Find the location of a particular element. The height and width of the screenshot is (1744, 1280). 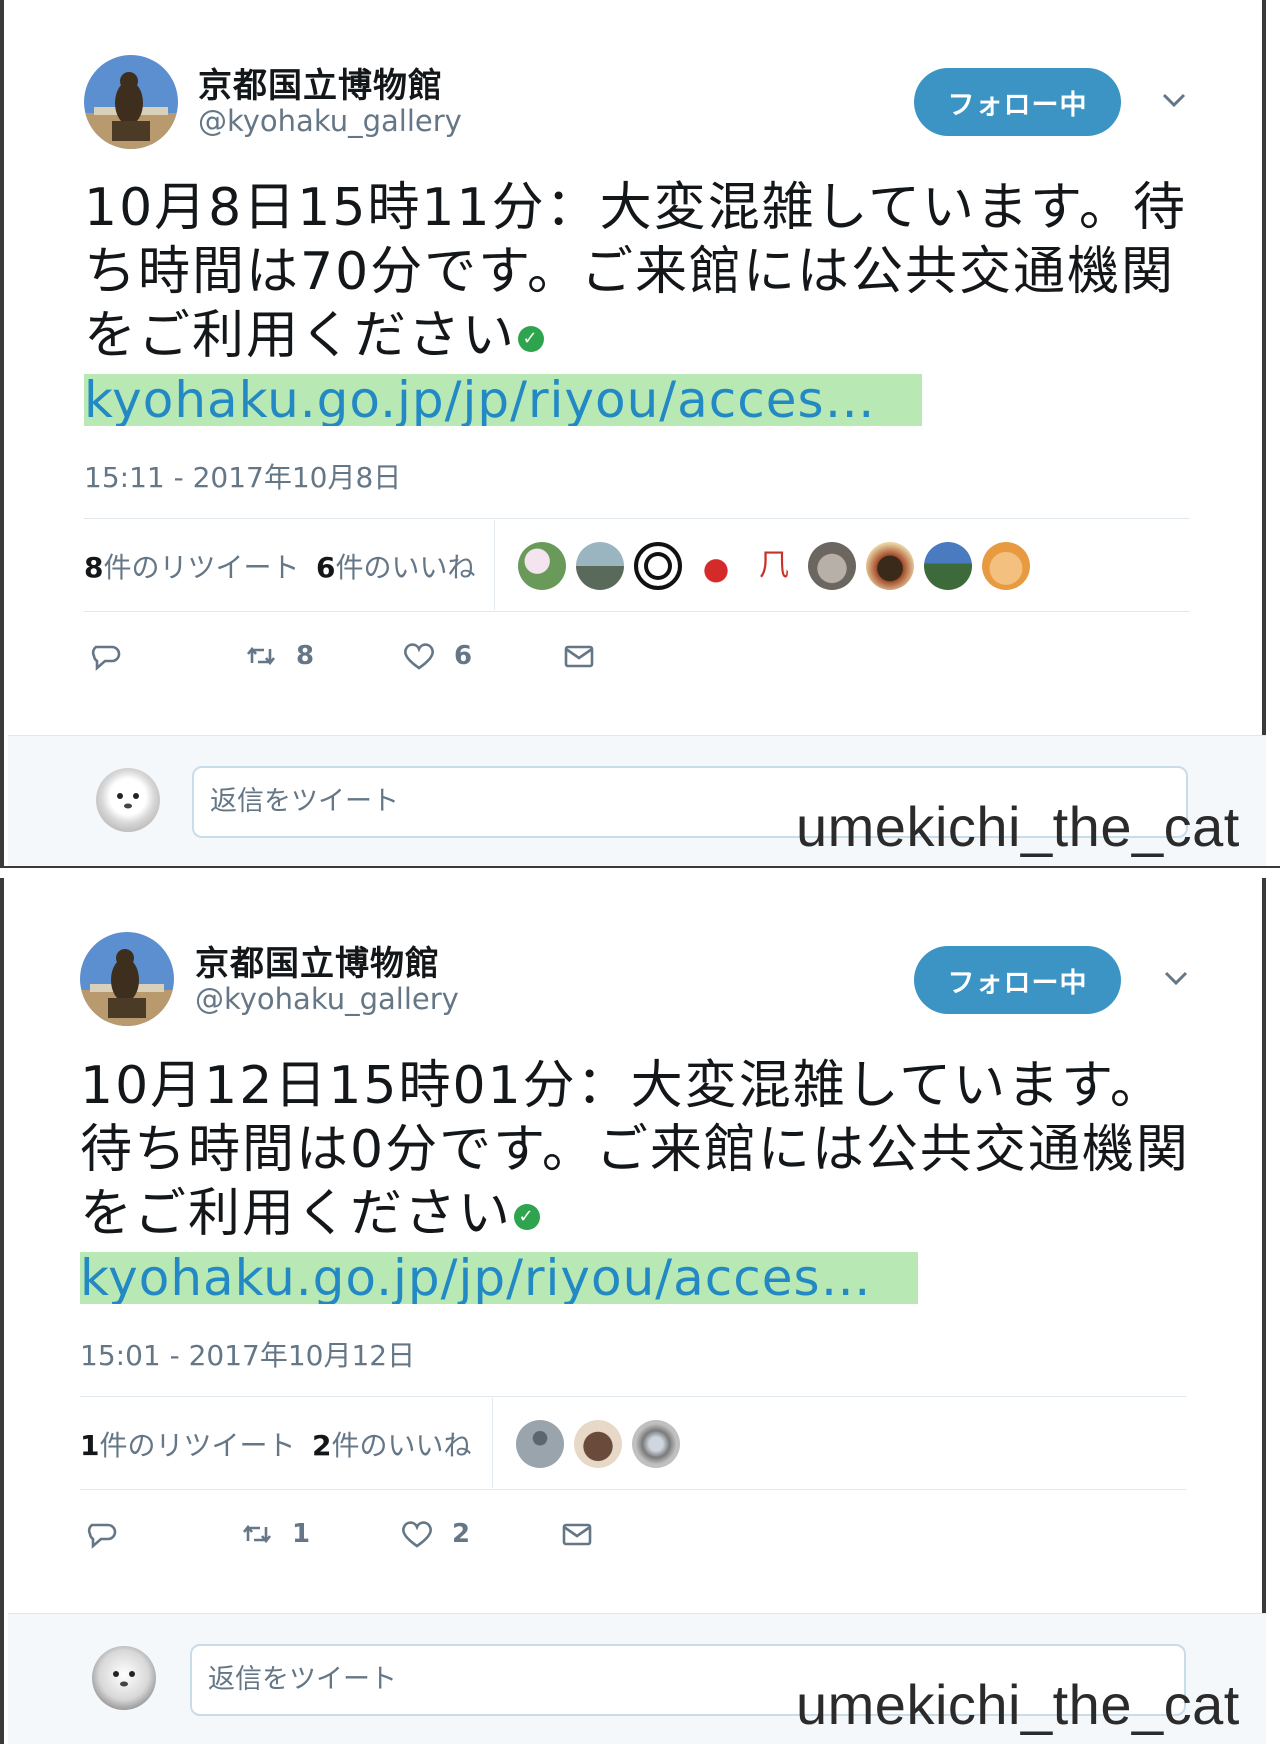

retweet-count: 1 is located at coordinates (90, 1445).